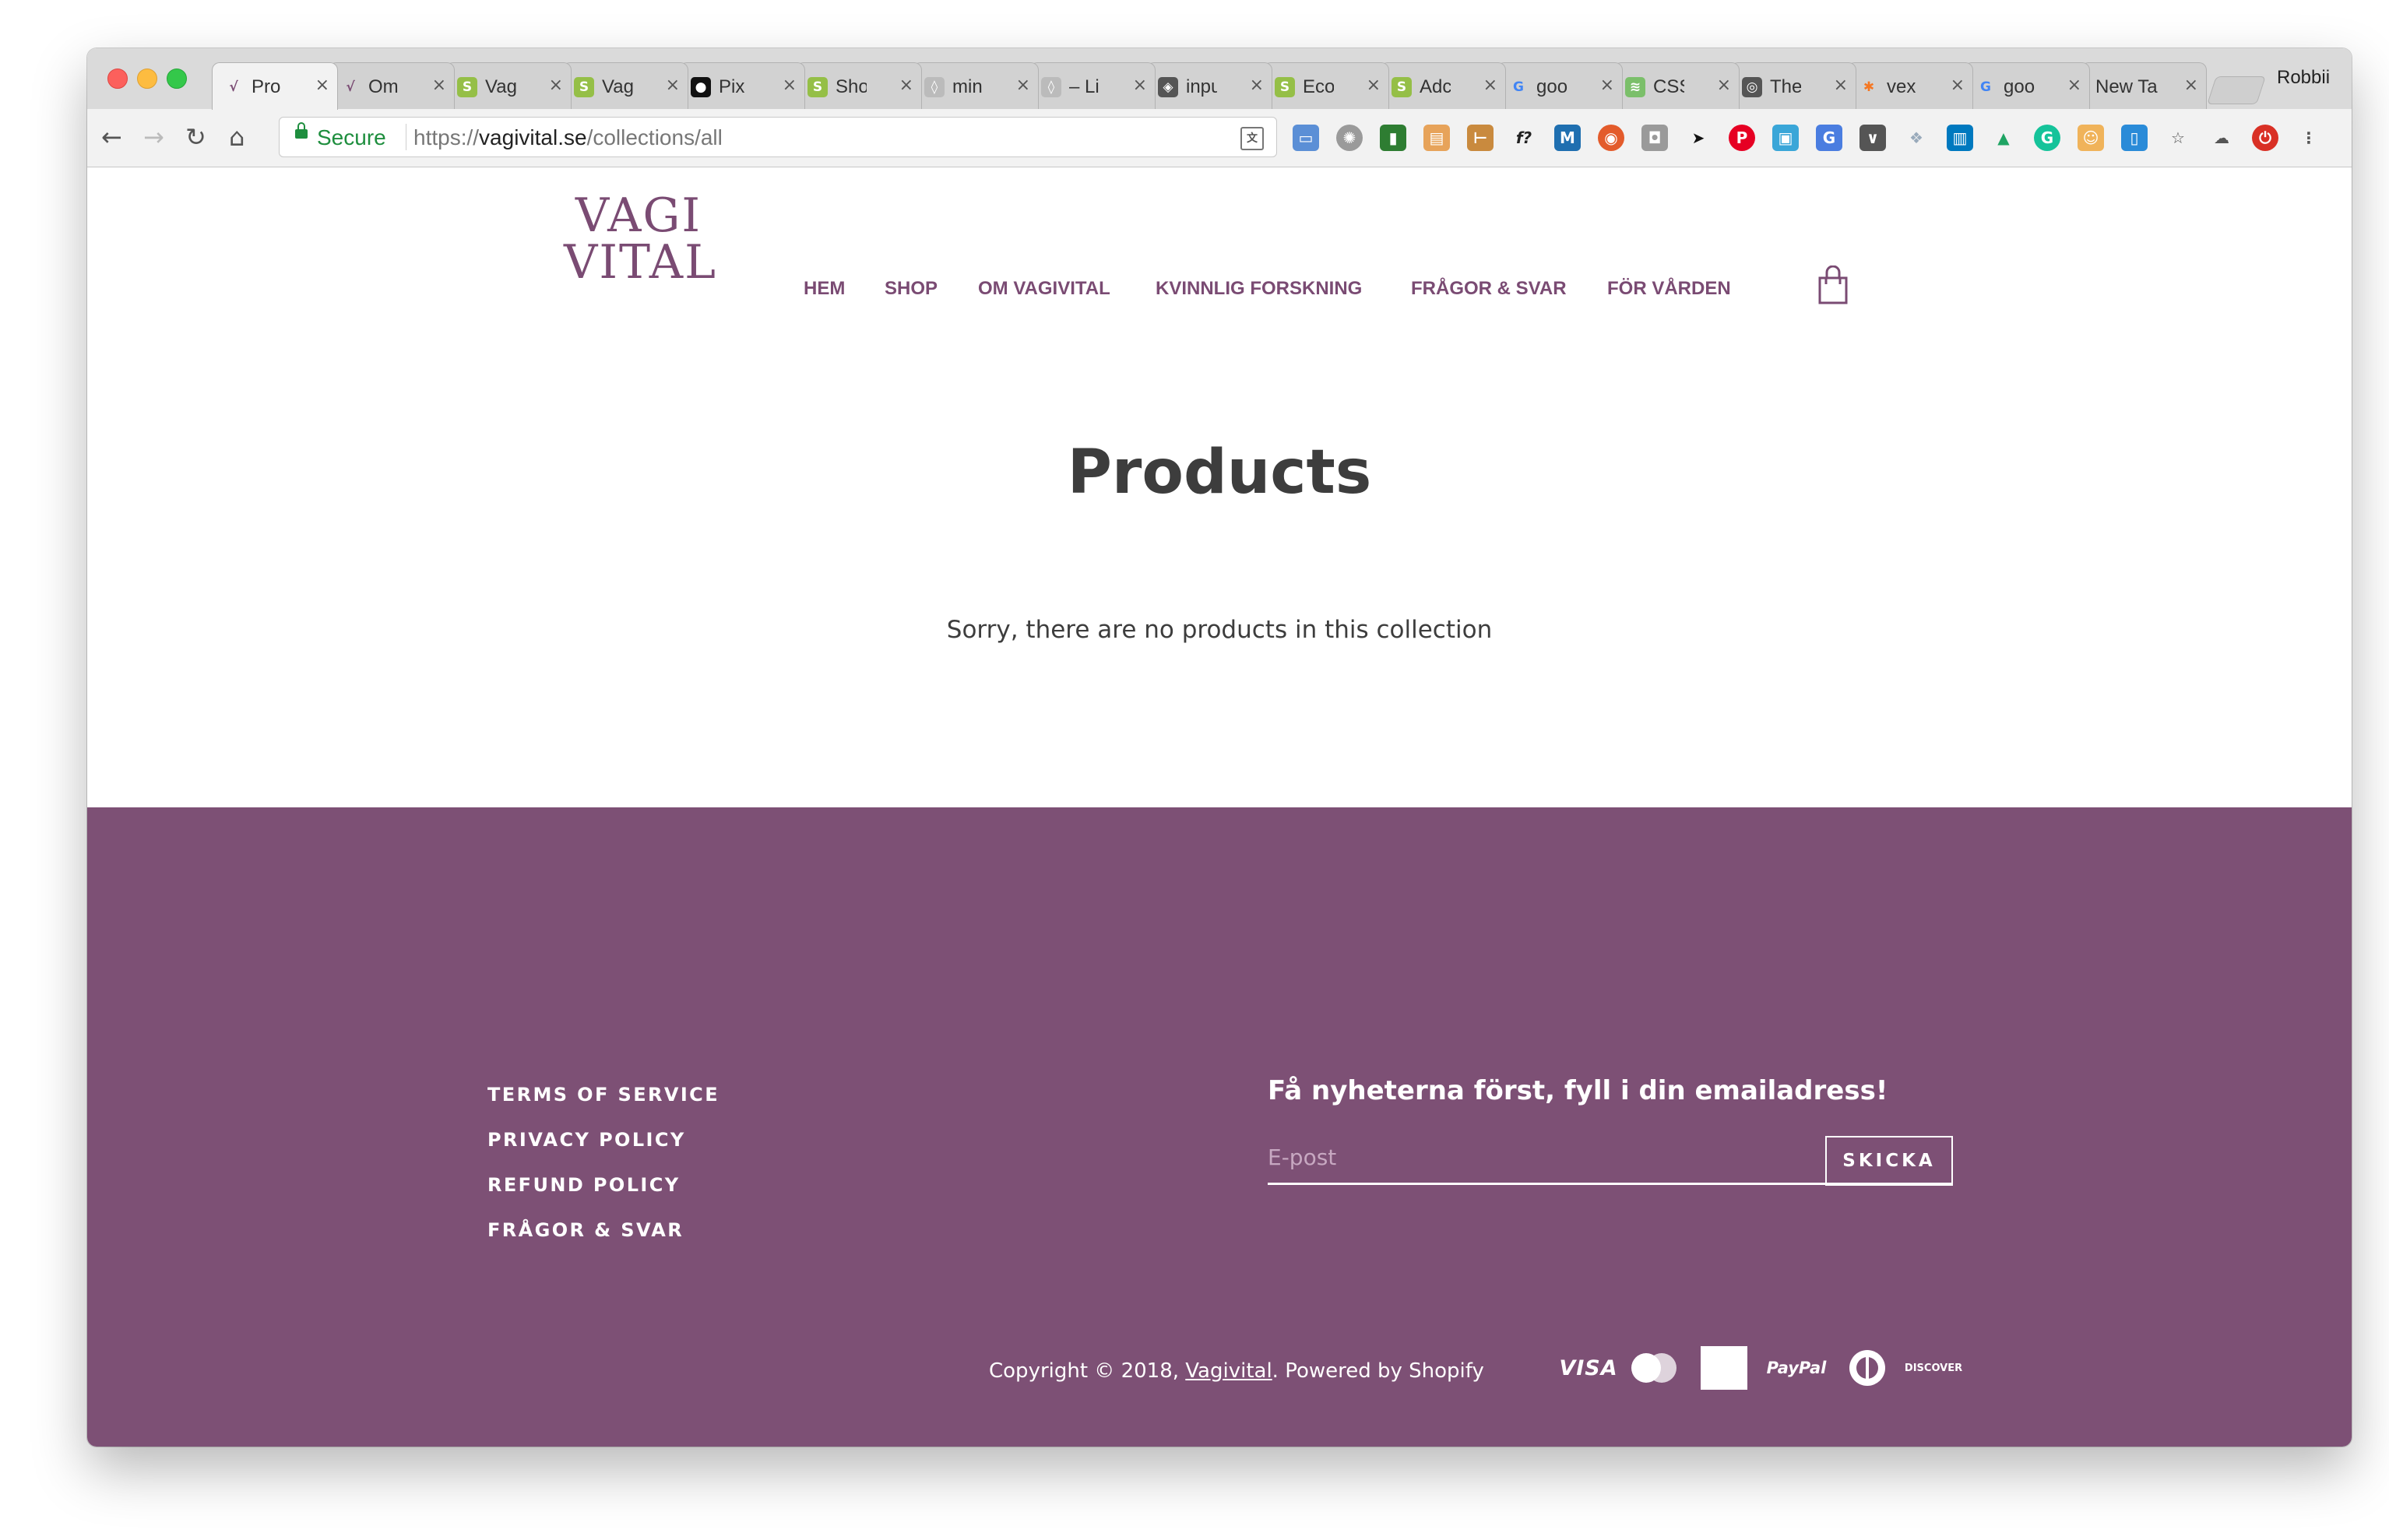 Image resolution: width=2389 pixels, height=1540 pixels. What do you see at coordinates (1916, 138) in the screenshot?
I see `extension-dropbox-icon: ❖` at bounding box center [1916, 138].